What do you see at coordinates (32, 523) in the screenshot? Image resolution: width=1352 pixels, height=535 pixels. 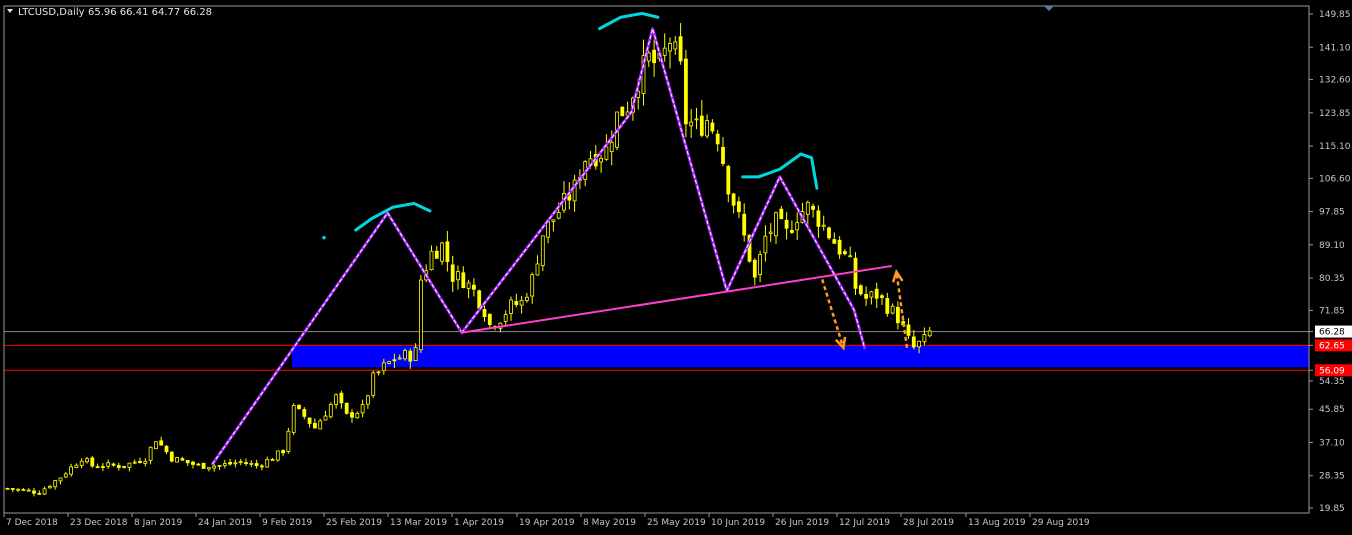 I see `x-tick-label: 7 Dec 2018` at bounding box center [32, 523].